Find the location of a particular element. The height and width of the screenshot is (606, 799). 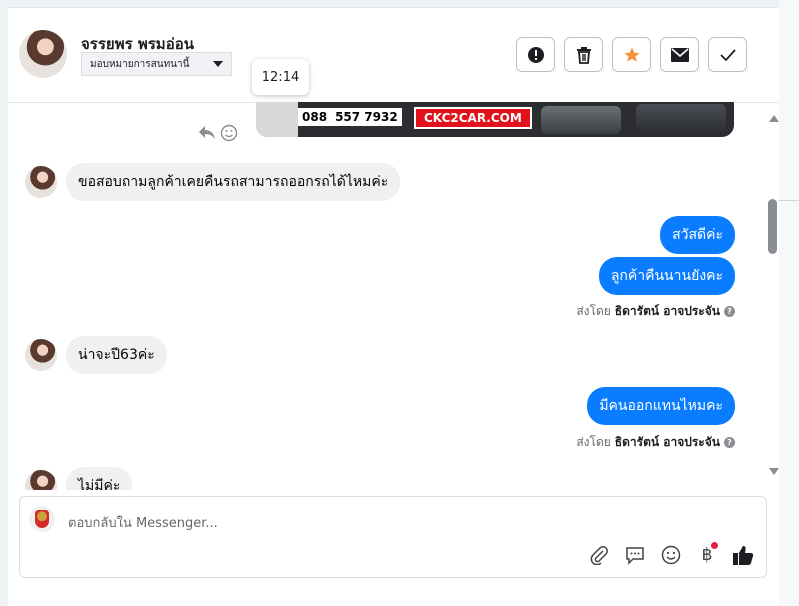

mark-unread-button is located at coordinates (679, 54).